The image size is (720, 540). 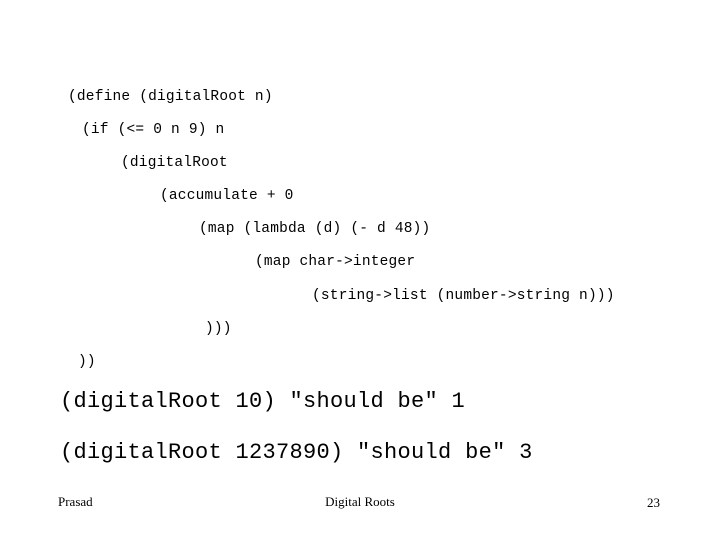 I want to click on code-line: (string->list (number->string n))), so click(x=463, y=296).